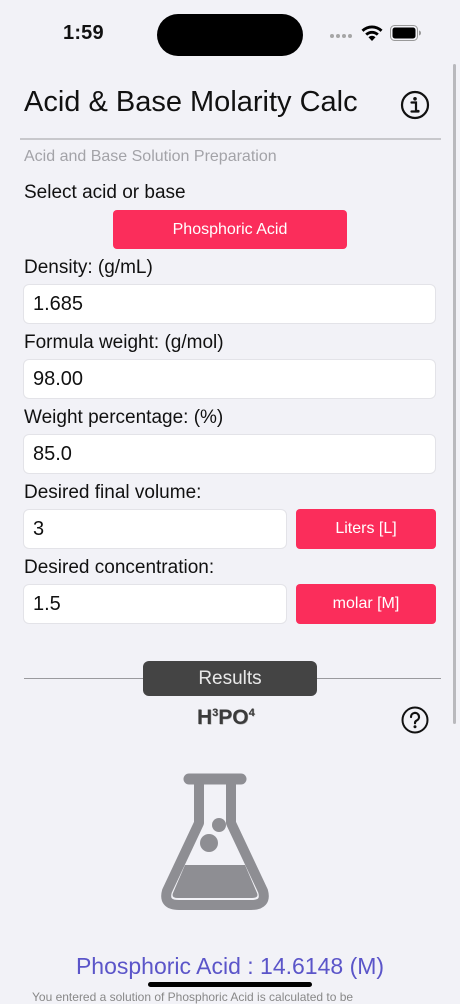 This screenshot has width=460, height=1004. I want to click on help-icon, so click(415, 720).